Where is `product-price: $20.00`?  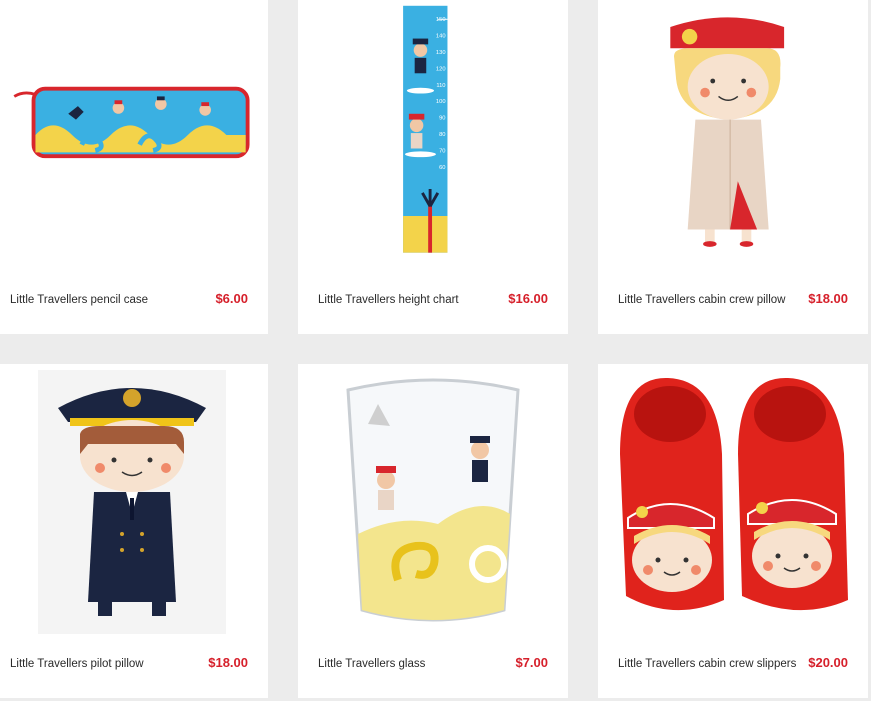 product-price: $20.00 is located at coordinates (828, 662).